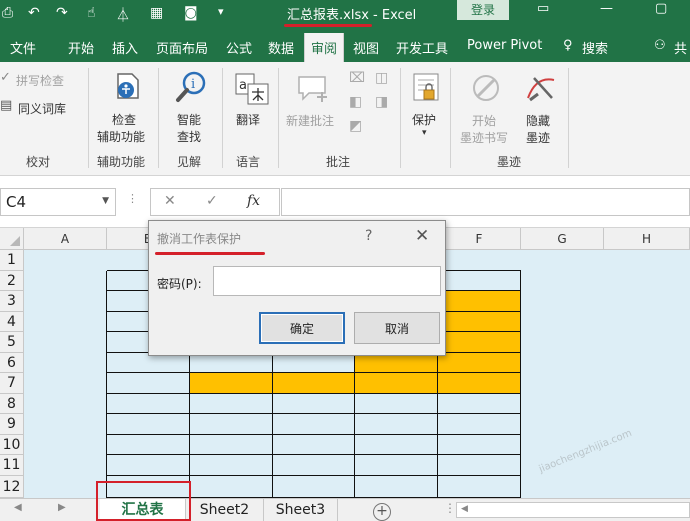  I want to click on cell-d7, so click(314, 383).